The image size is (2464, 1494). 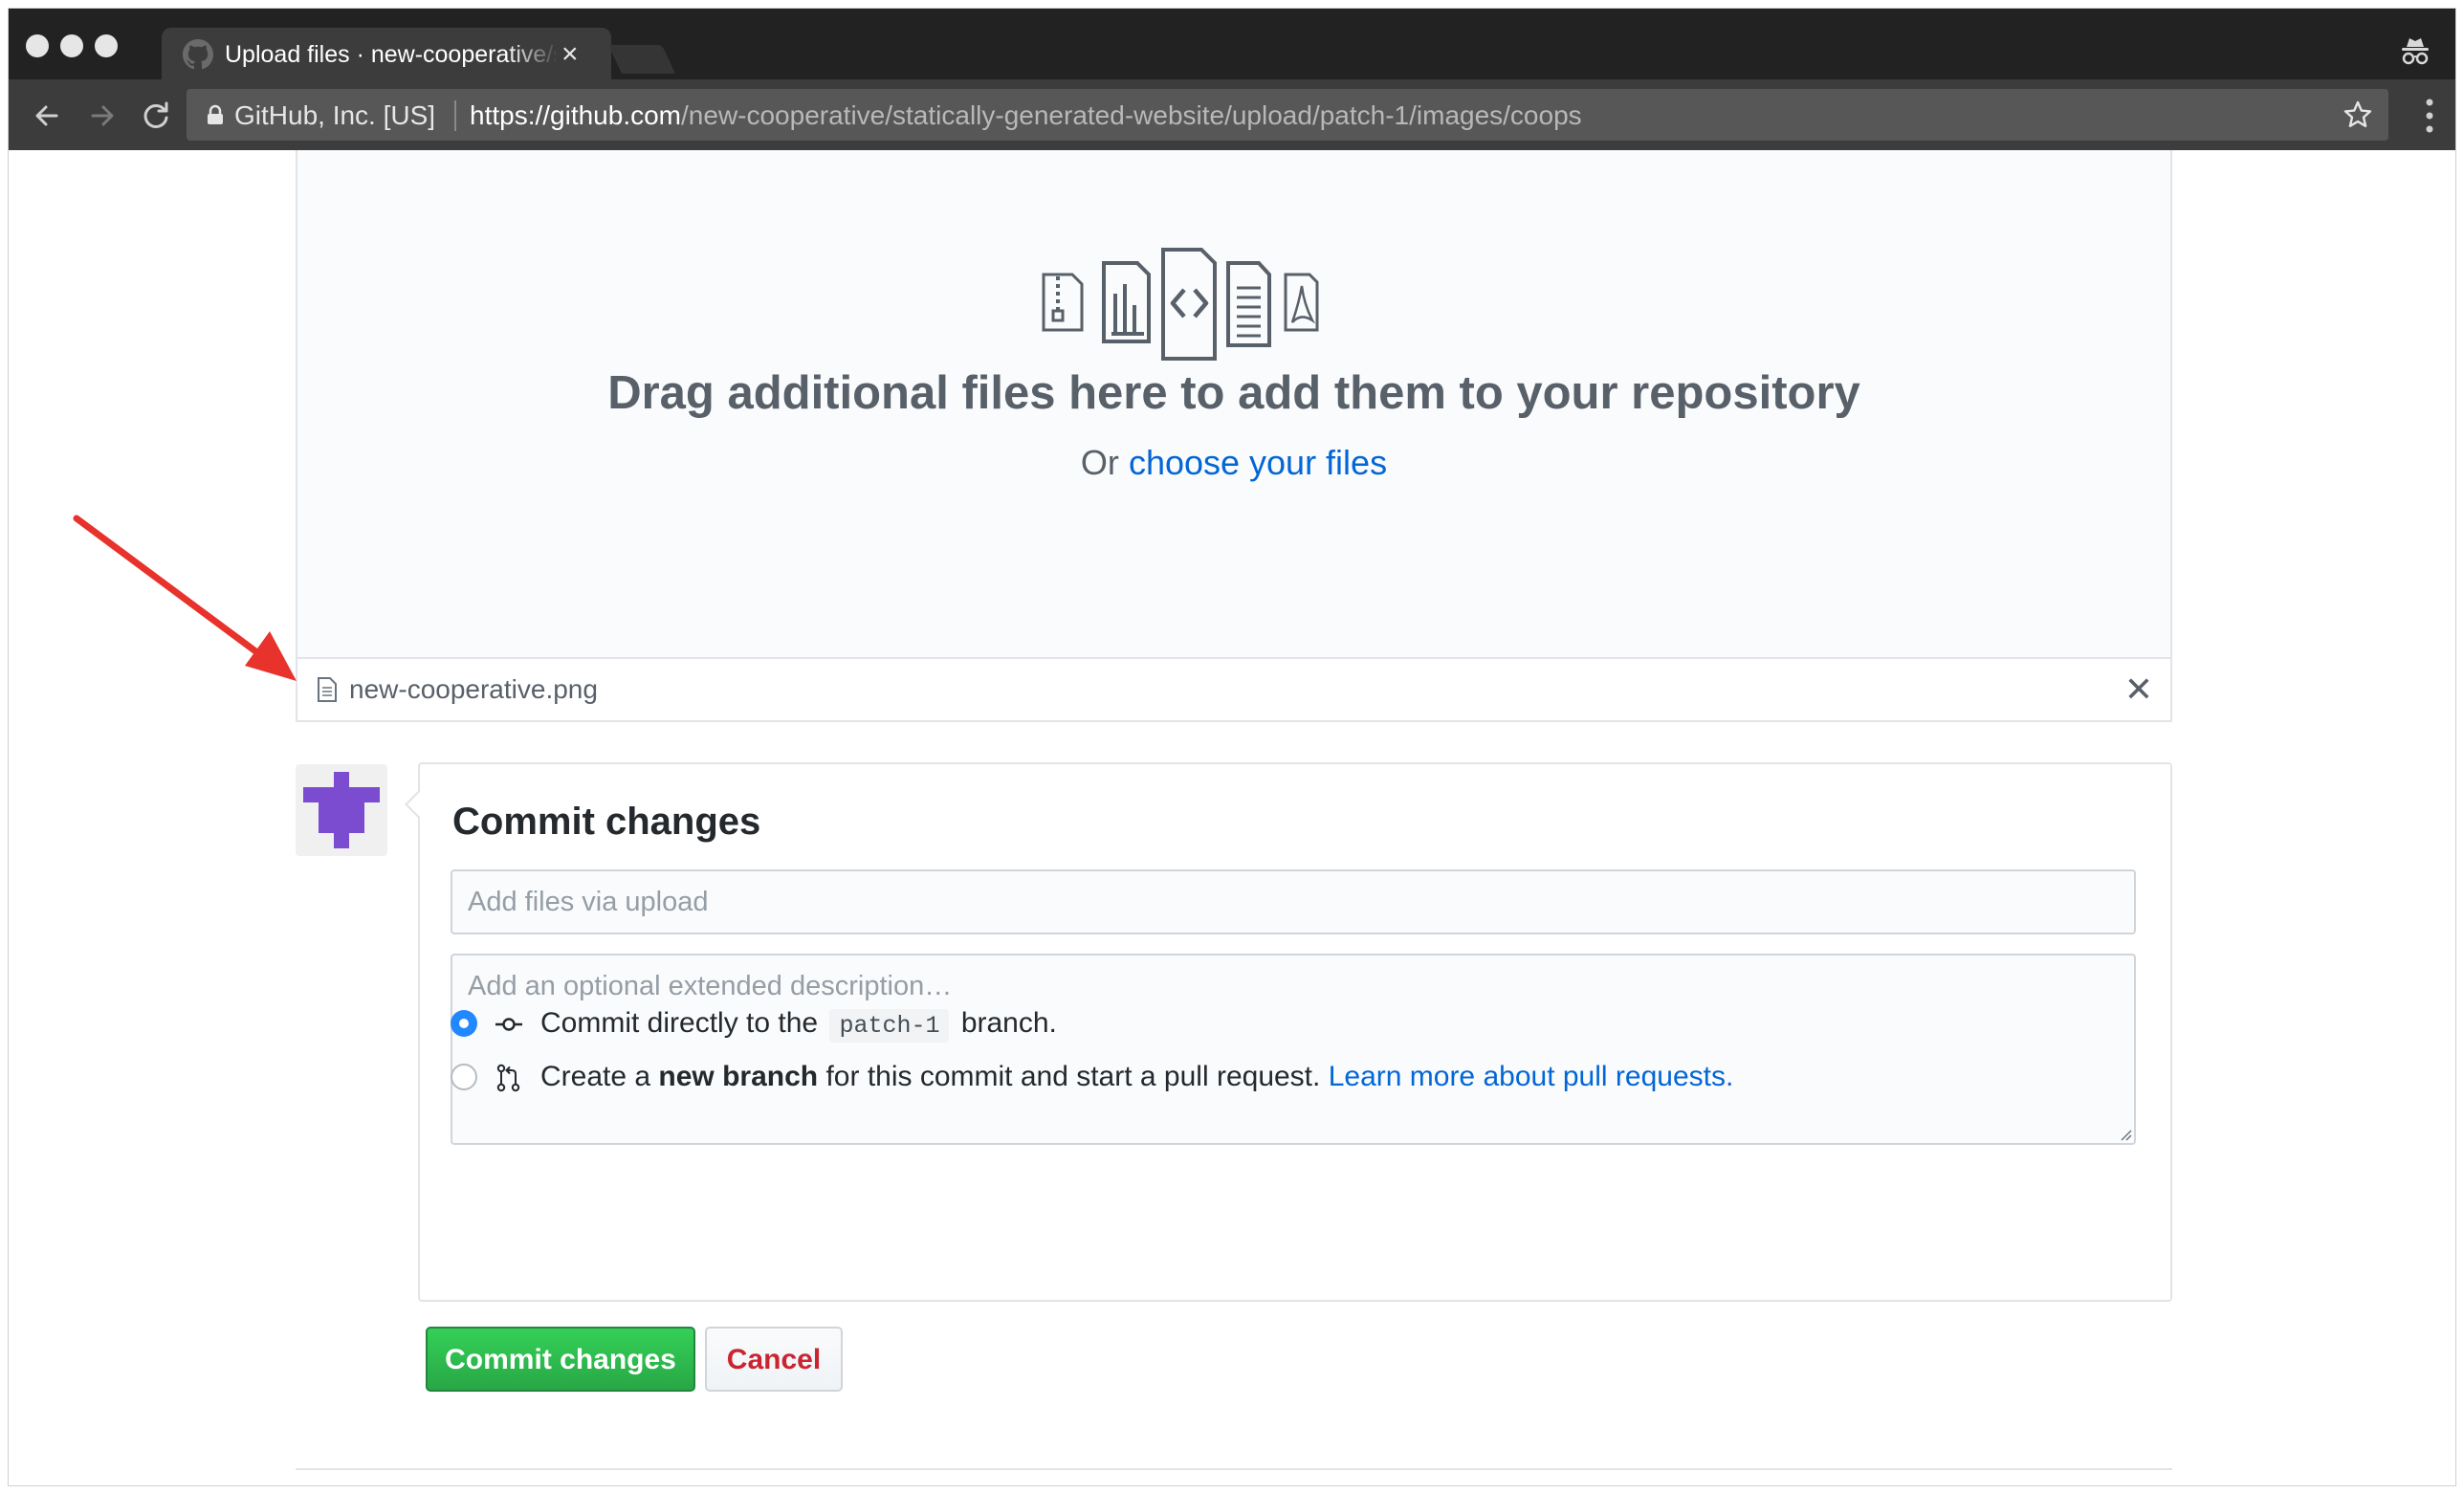 I want to click on file-zip-icon, so click(x=1063, y=302).